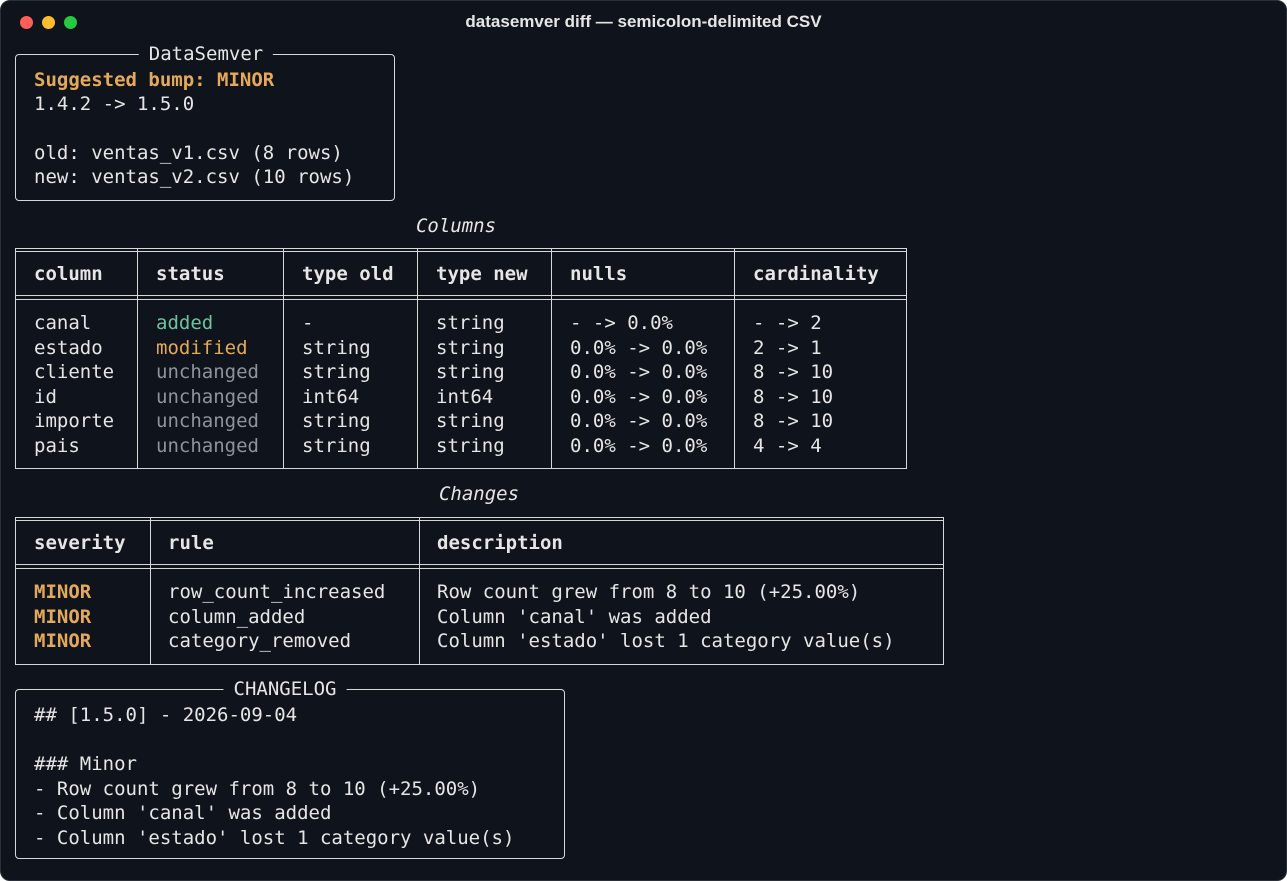 This screenshot has width=1287, height=881. Describe the element at coordinates (348, 274) in the screenshot. I see `column-header-type-old: type old` at that location.